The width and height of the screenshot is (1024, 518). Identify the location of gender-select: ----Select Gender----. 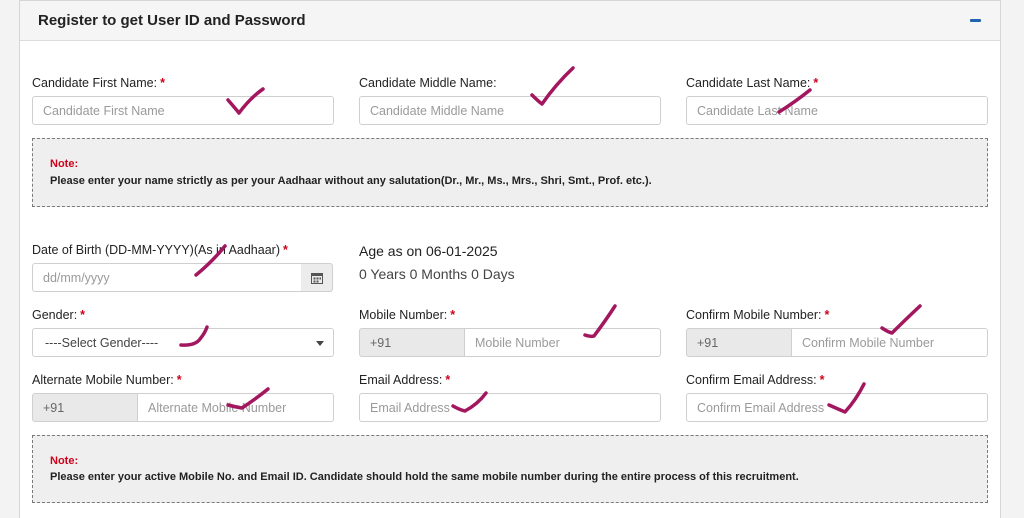
(183, 342).